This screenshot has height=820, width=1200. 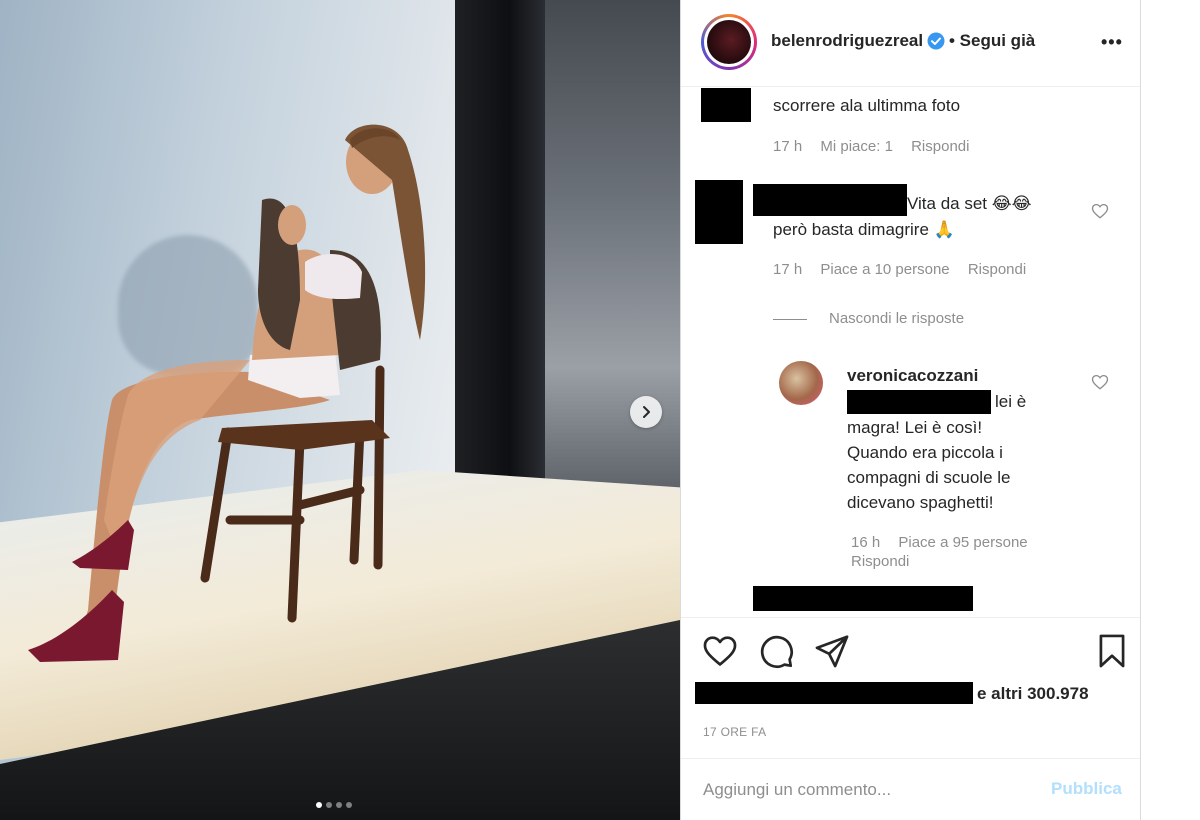 What do you see at coordinates (867, 105) in the screenshot?
I see `comment-text: scorrere ala ultimma foto` at bounding box center [867, 105].